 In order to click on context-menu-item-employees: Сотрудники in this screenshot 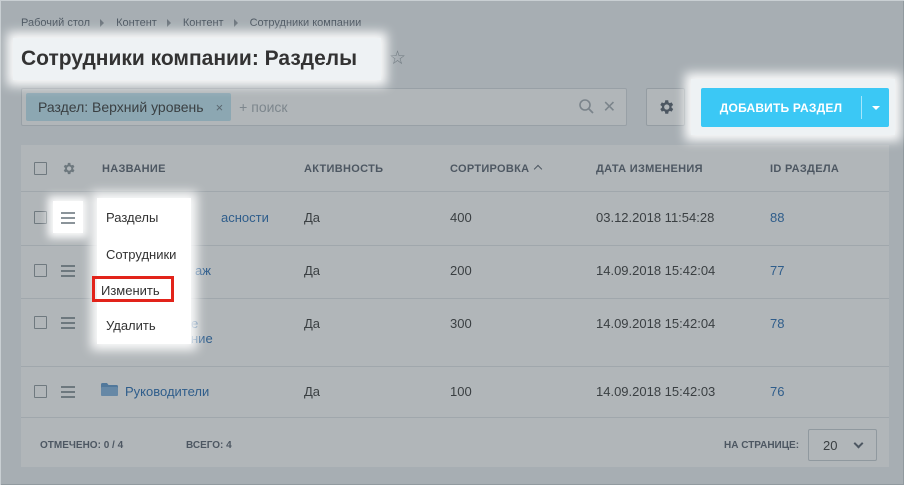, I will do `click(141, 254)`.